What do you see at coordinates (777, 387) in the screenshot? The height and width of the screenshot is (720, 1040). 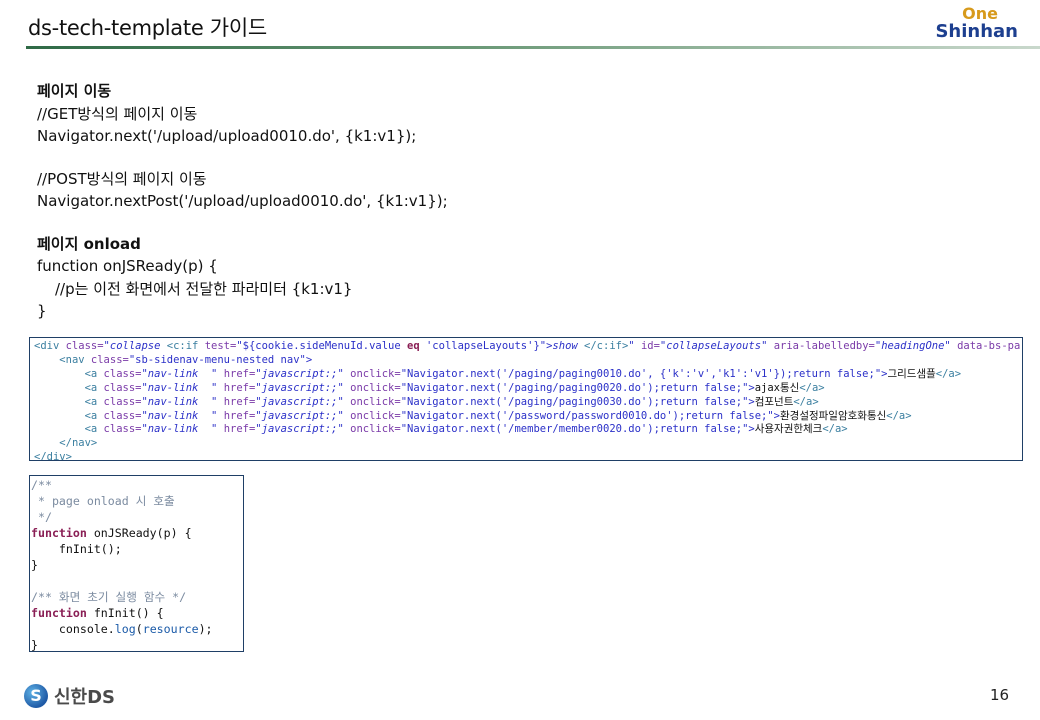 I see `code-token: ajax통신` at bounding box center [777, 387].